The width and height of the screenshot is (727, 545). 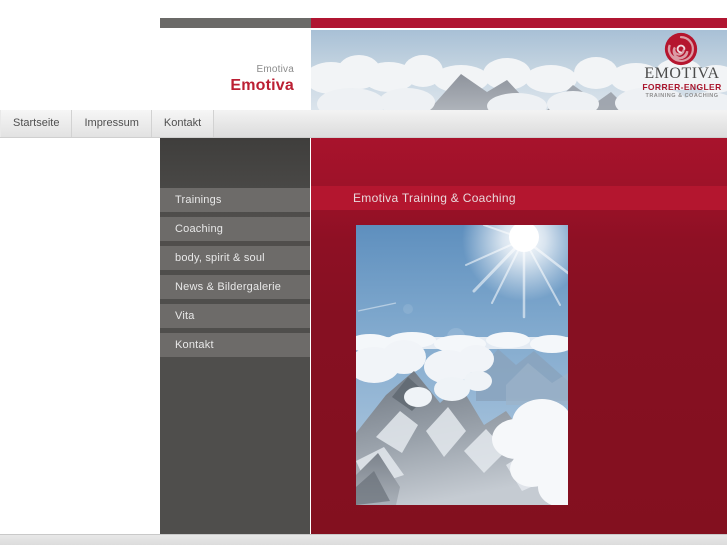 I want to click on logo-tagline: TRAINING & COACHING, so click(x=682, y=96).